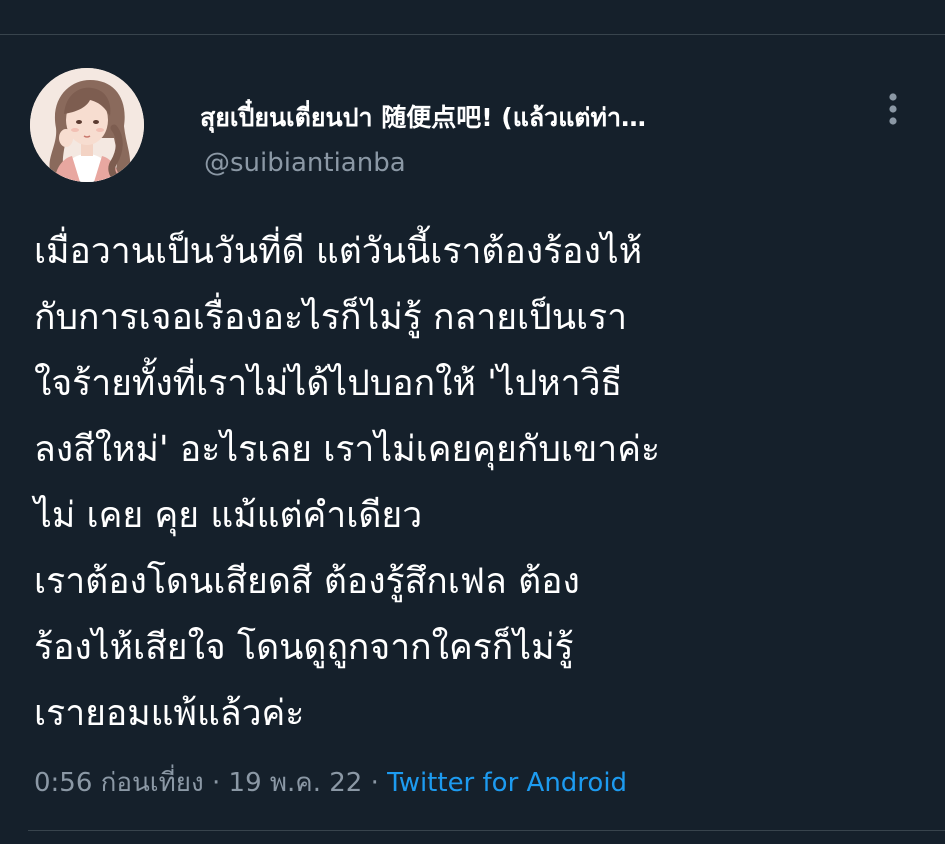  What do you see at coordinates (486, 830) in the screenshot?
I see `bottom-divider` at bounding box center [486, 830].